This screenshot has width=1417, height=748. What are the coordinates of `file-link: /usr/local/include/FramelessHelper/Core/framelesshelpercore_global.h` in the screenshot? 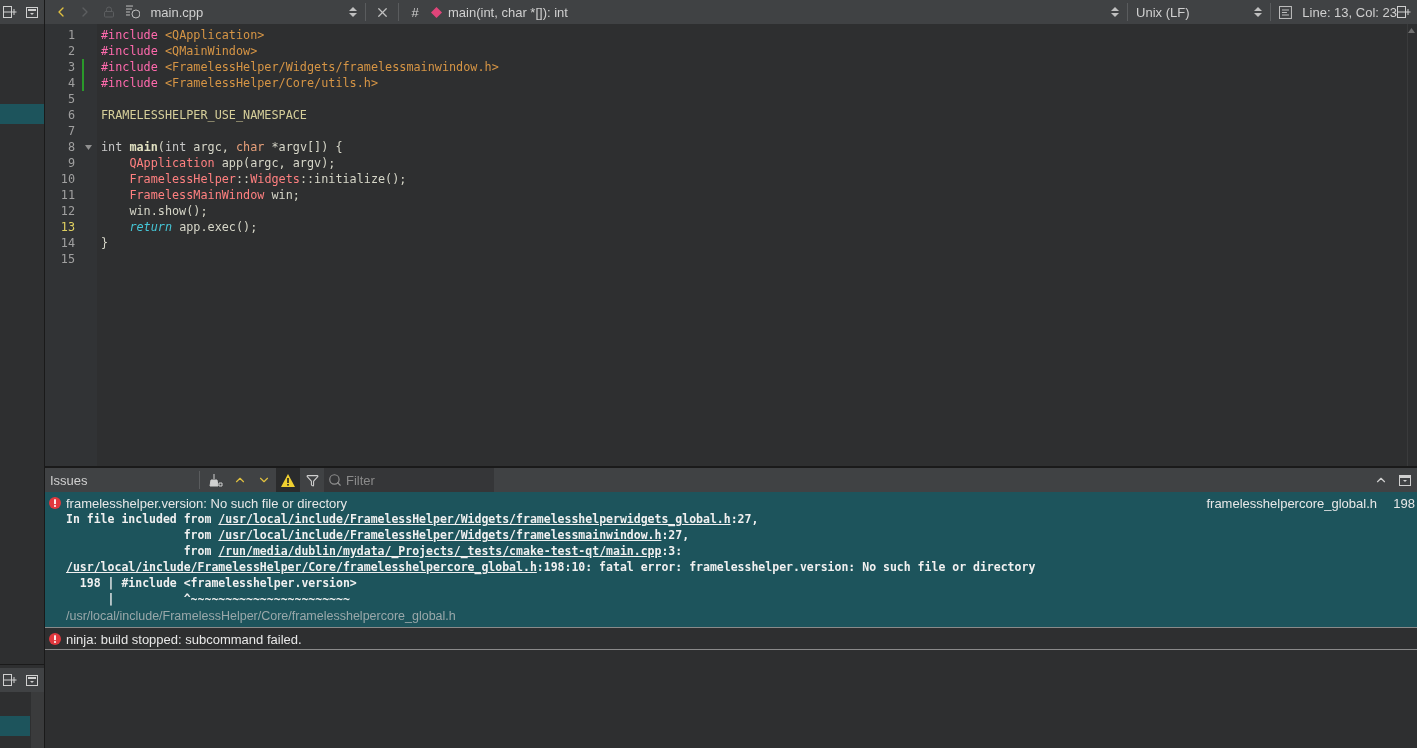 It's located at (301, 567).